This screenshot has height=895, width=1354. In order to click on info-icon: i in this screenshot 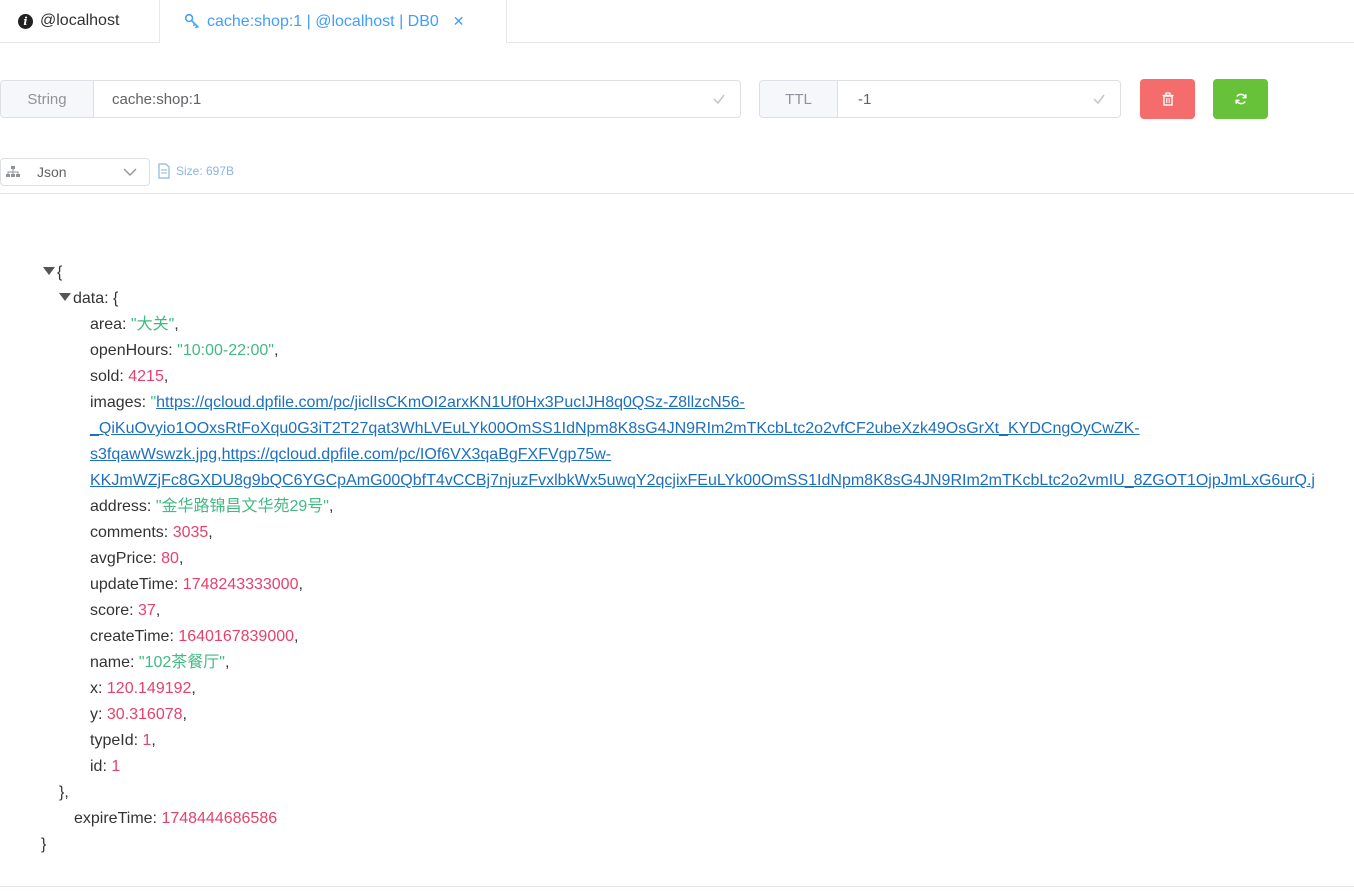, I will do `click(25, 21)`.